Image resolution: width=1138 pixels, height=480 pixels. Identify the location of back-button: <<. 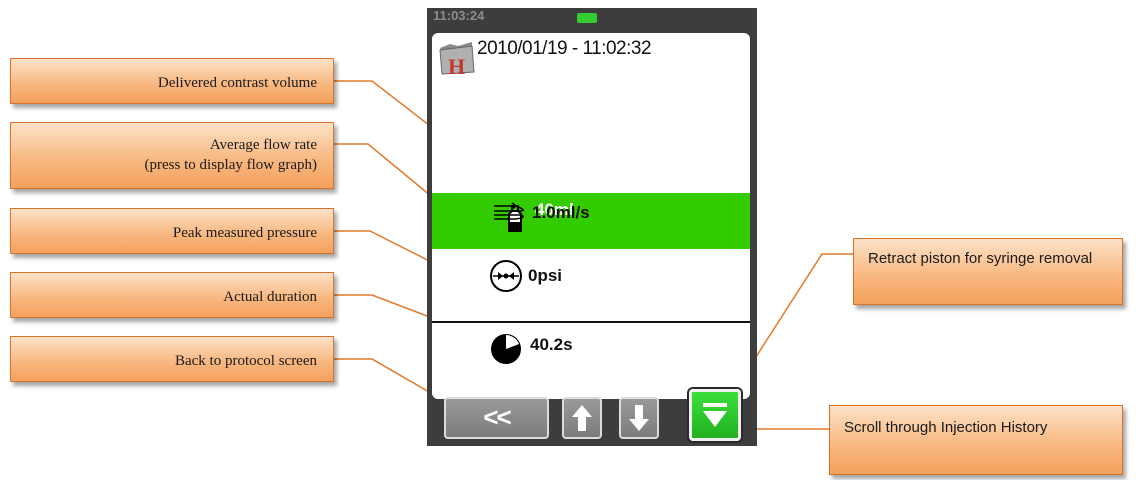
(496, 418).